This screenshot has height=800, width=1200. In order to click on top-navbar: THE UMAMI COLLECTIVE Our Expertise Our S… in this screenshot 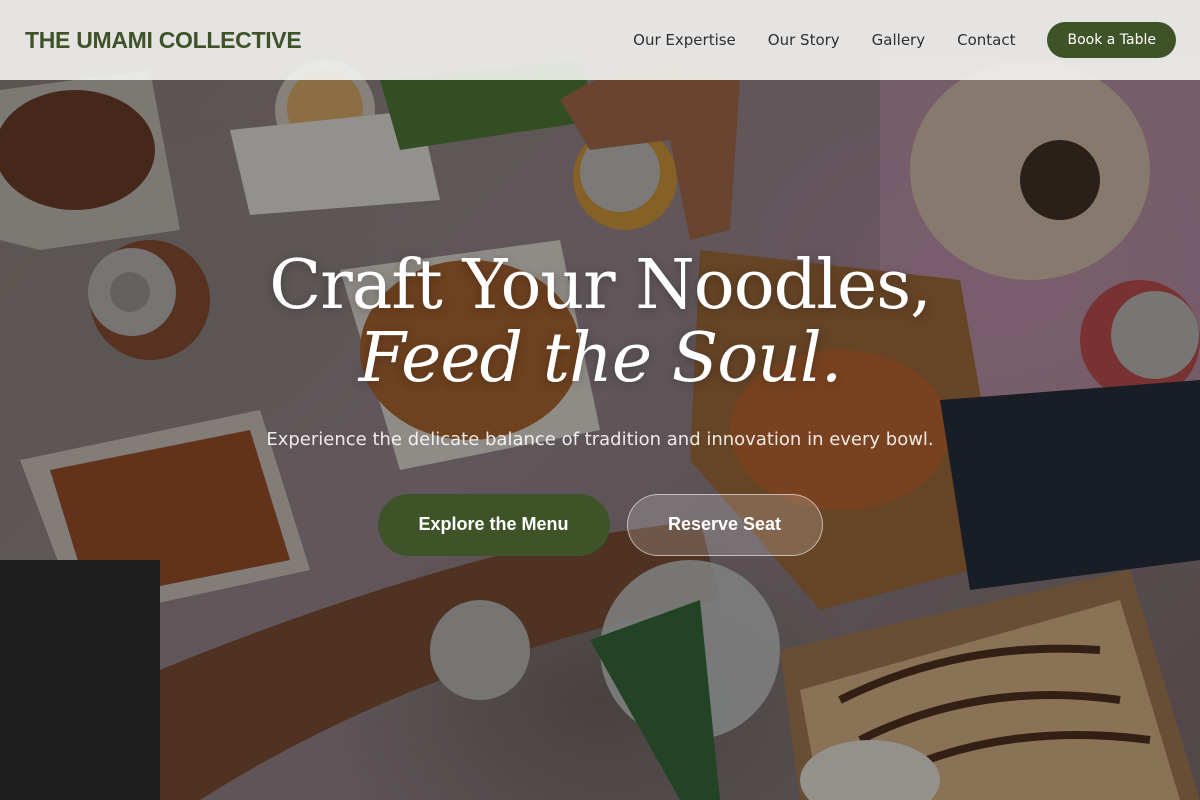, I will do `click(600, 40)`.